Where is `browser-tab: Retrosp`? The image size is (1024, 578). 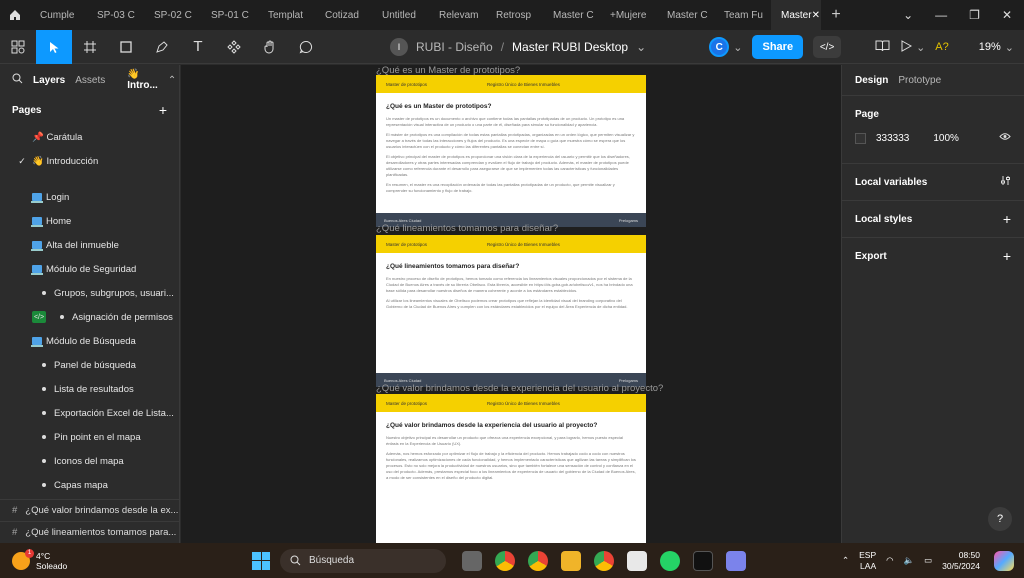 browser-tab: Retrosp is located at coordinates (514, 15).